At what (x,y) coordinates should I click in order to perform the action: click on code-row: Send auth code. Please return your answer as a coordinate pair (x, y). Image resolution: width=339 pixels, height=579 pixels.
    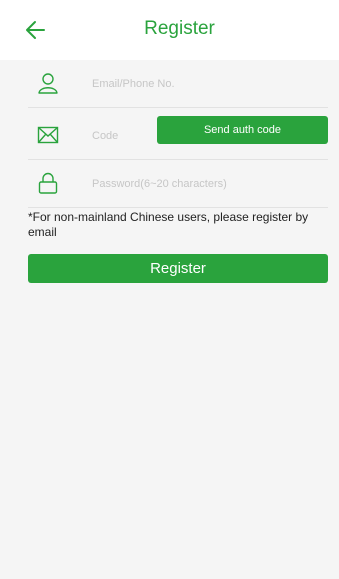
    Looking at the image, I should click on (178, 138).